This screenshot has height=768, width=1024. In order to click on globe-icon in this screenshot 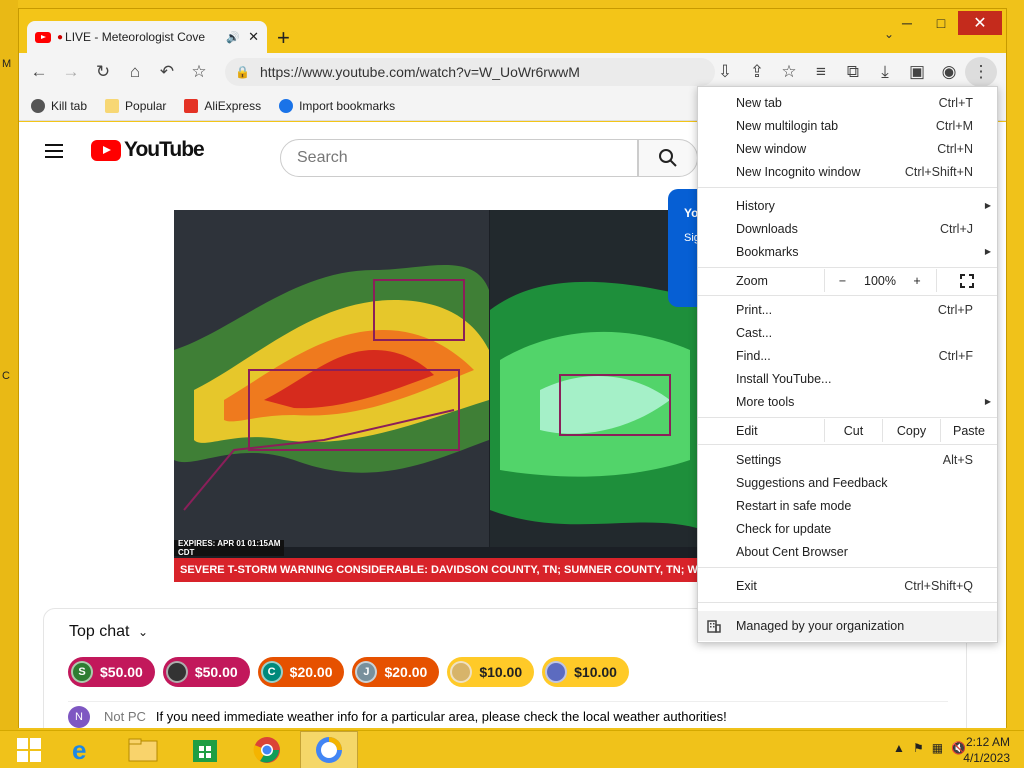, I will do `click(38, 105)`.